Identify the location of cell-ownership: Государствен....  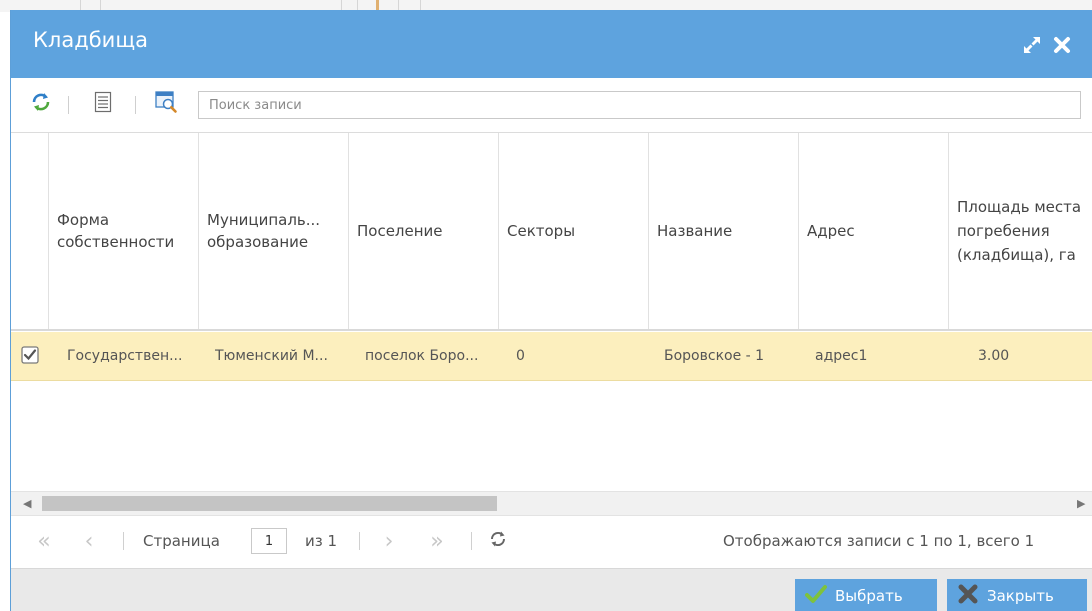
(125, 356).